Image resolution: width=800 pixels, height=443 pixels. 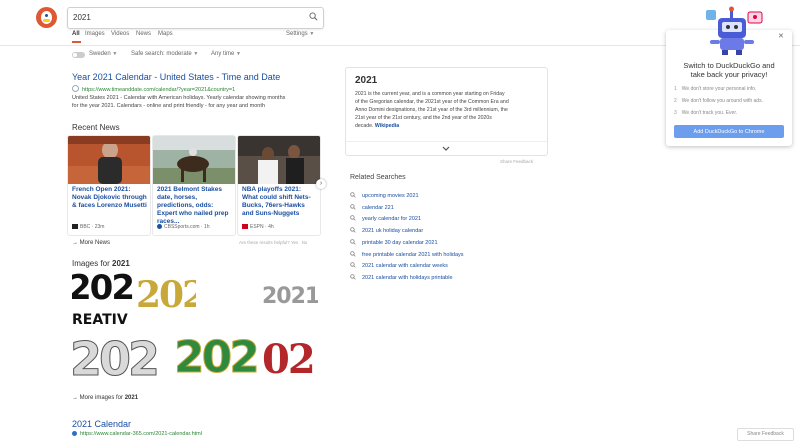 I want to click on image-result: 202 REATIV, so click(x=104, y=301).